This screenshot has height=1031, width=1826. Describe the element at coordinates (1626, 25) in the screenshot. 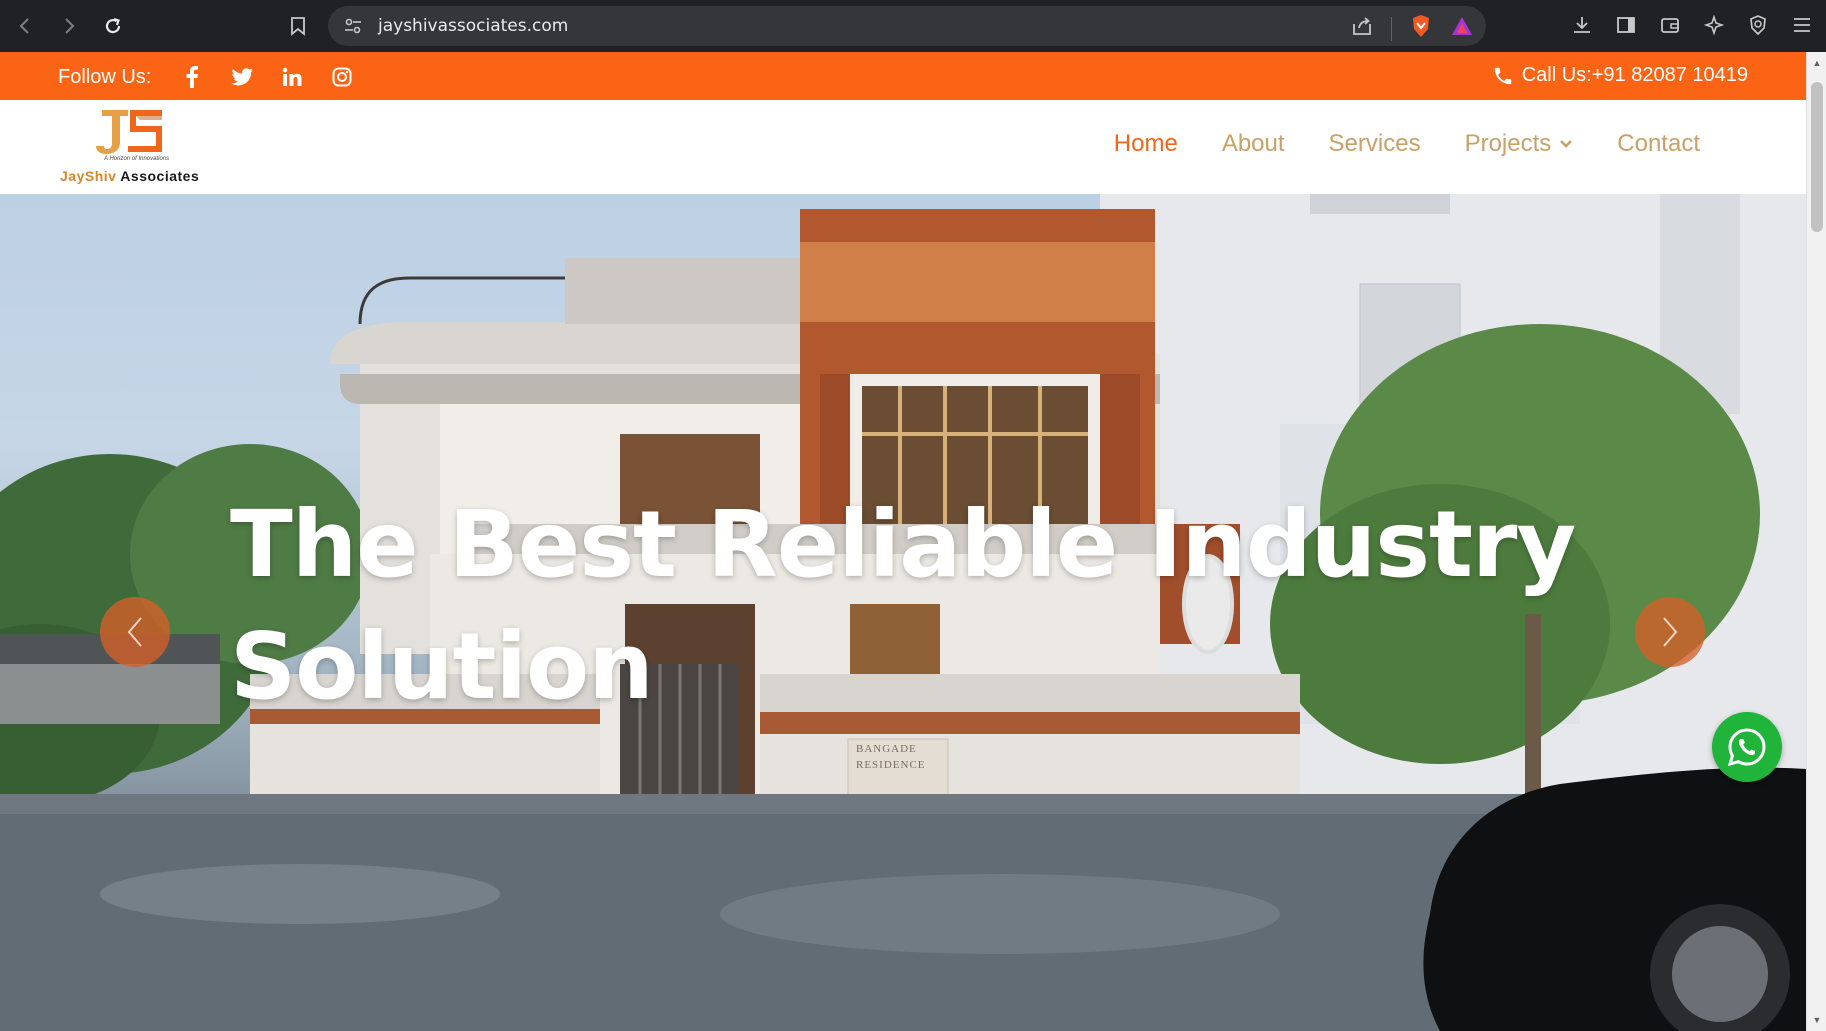

I see `sidebar-icon` at that location.